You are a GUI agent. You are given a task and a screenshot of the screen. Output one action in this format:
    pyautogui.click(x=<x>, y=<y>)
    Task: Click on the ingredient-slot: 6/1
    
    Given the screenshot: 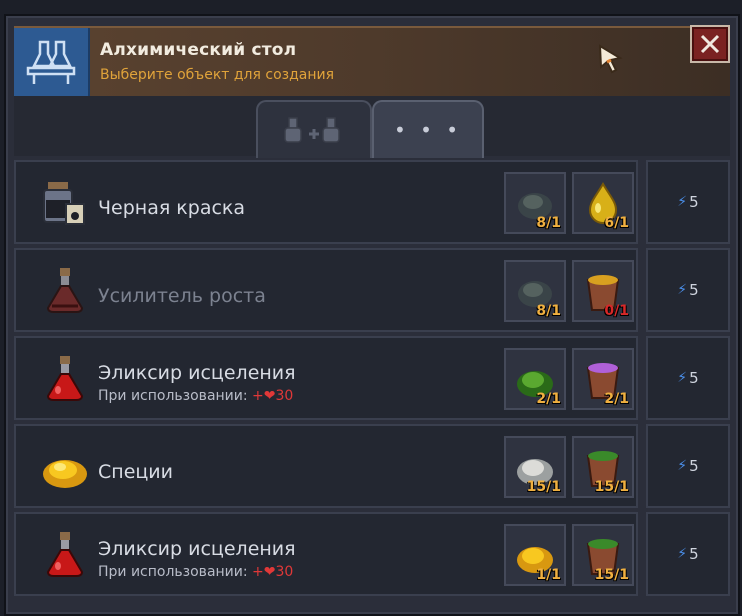 What is the action you would take?
    pyautogui.click(x=603, y=203)
    